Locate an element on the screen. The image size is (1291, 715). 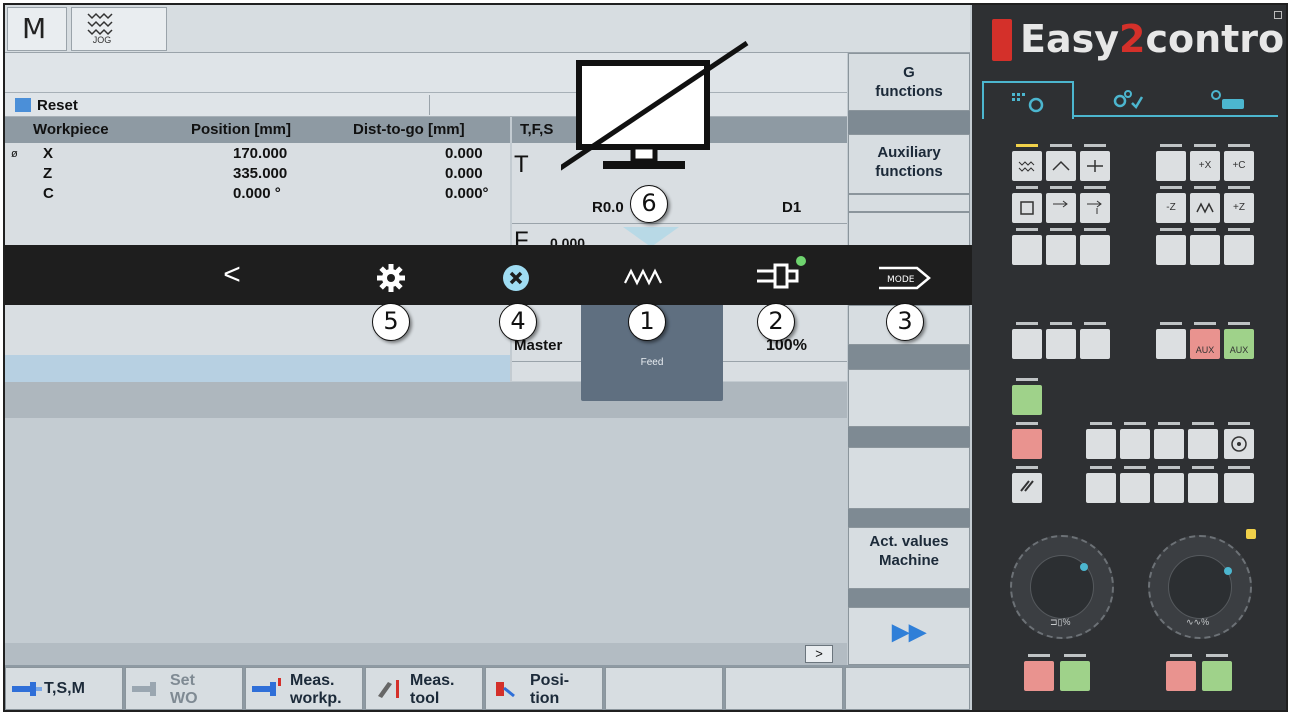
var-key is located at coordinates (1061, 204).